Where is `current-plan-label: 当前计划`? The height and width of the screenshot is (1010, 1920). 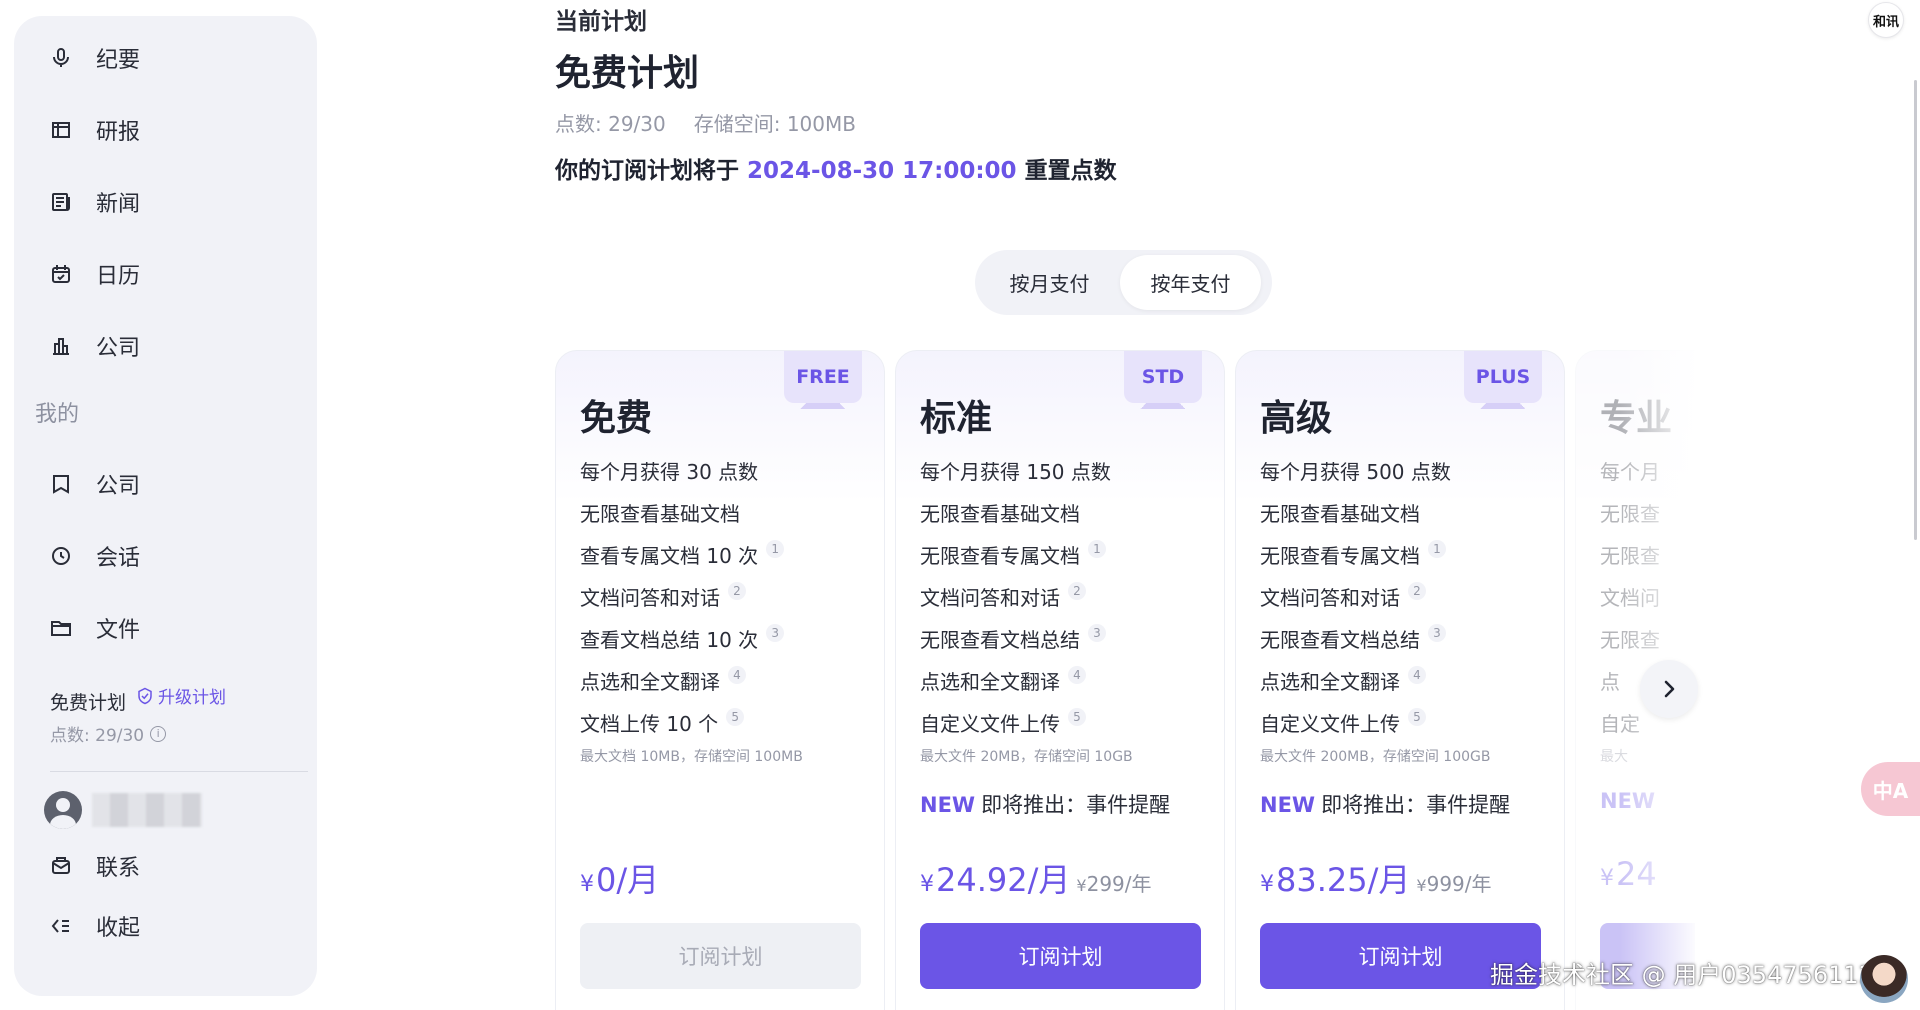
current-plan-label: 当前计划 is located at coordinates (601, 22).